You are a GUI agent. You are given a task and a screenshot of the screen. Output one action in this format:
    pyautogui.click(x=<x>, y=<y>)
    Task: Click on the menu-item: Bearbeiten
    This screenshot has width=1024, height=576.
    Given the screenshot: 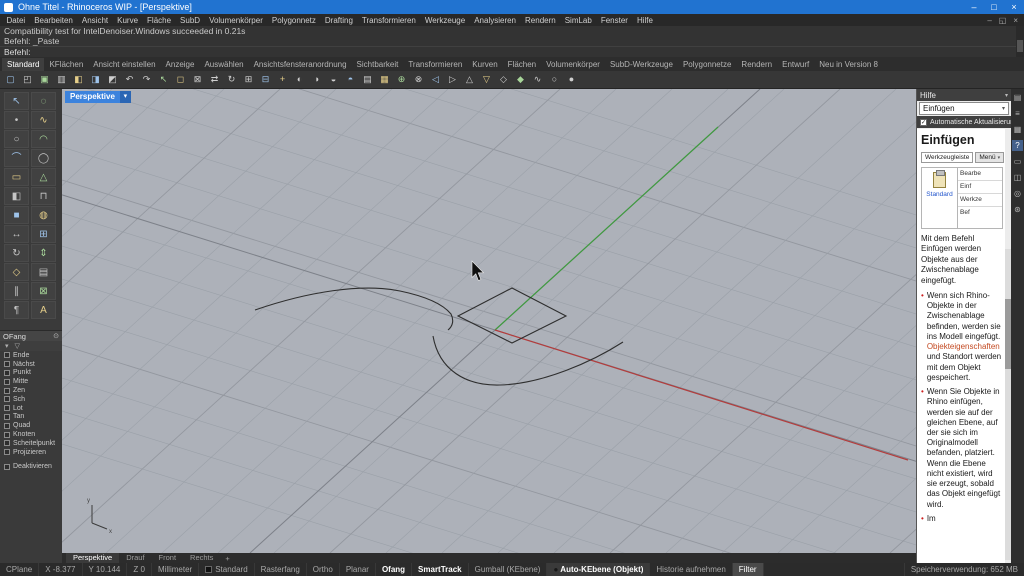 What is the action you would take?
    pyautogui.click(x=54, y=20)
    